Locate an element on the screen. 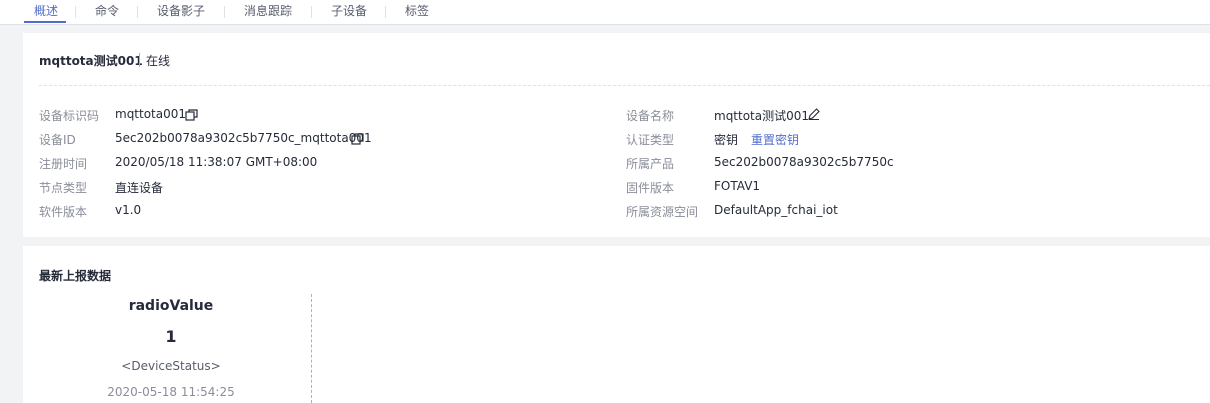 The image size is (1210, 403). label-resource-space: 所属资源空间 is located at coordinates (662, 212).